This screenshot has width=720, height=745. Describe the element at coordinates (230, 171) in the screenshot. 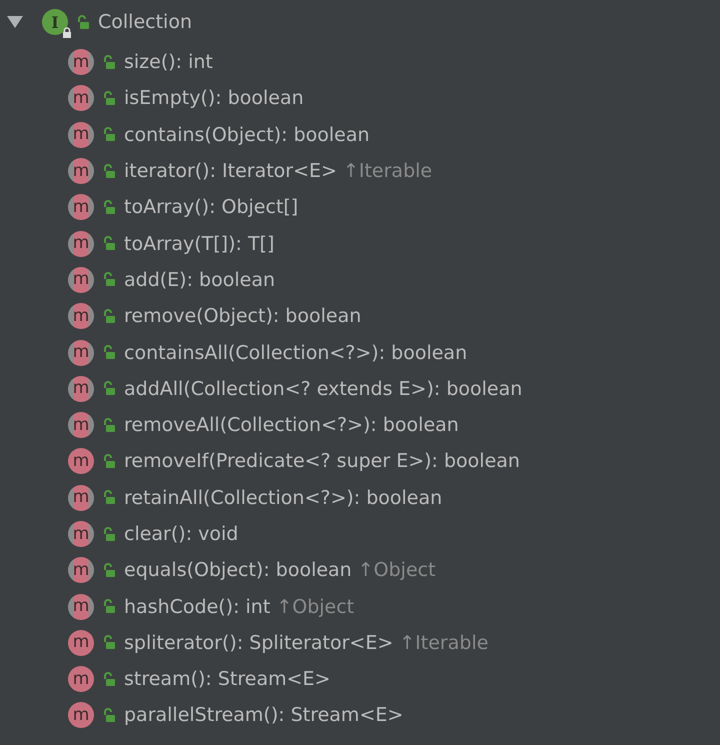

I see `method-signature: iterator(): Iterator<E>` at that location.